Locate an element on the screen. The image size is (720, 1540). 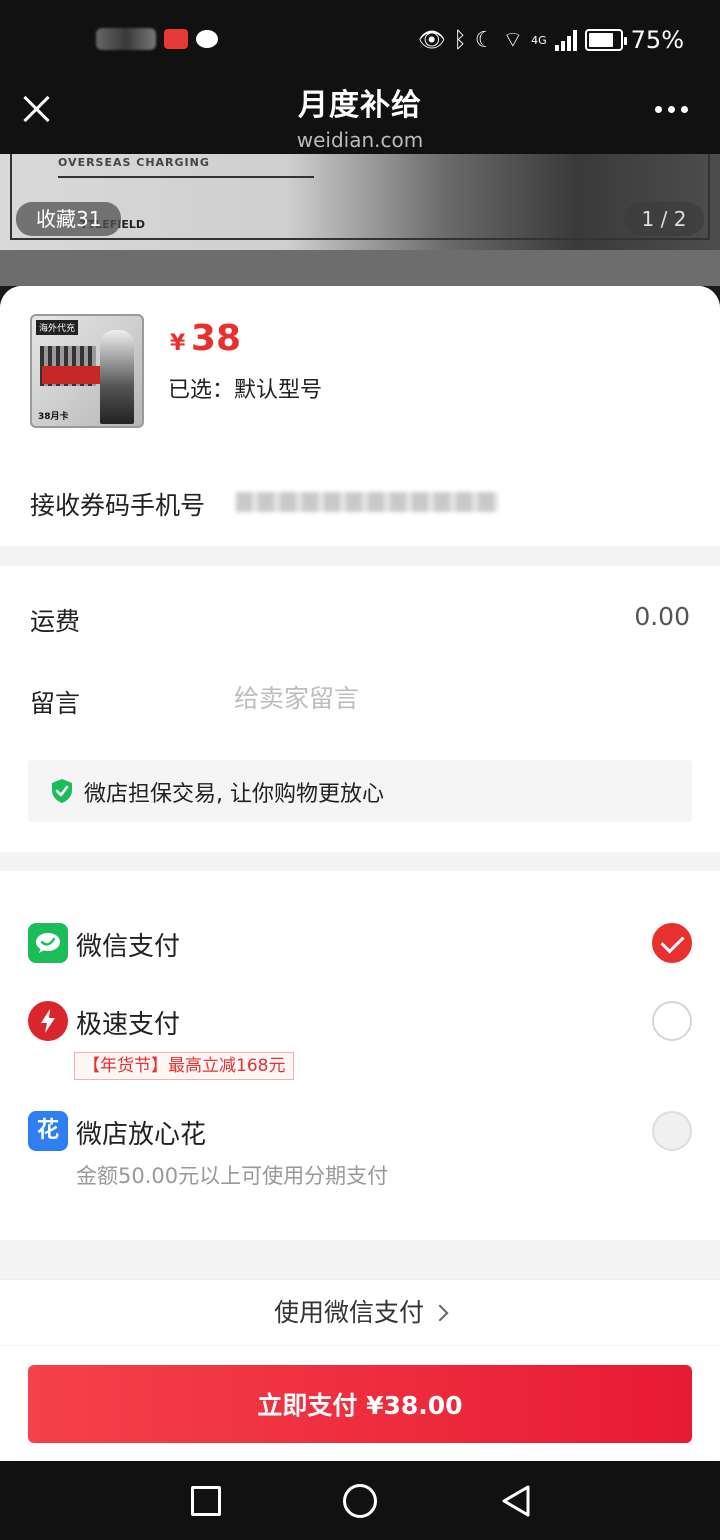
banner-text-top: OVERSEAS CHARGING is located at coordinates (134, 162).